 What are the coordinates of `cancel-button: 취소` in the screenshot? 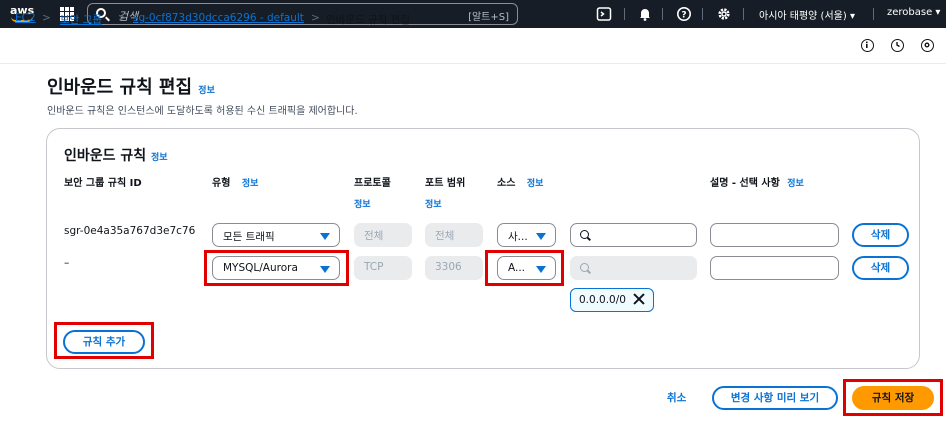 It's located at (676, 397).